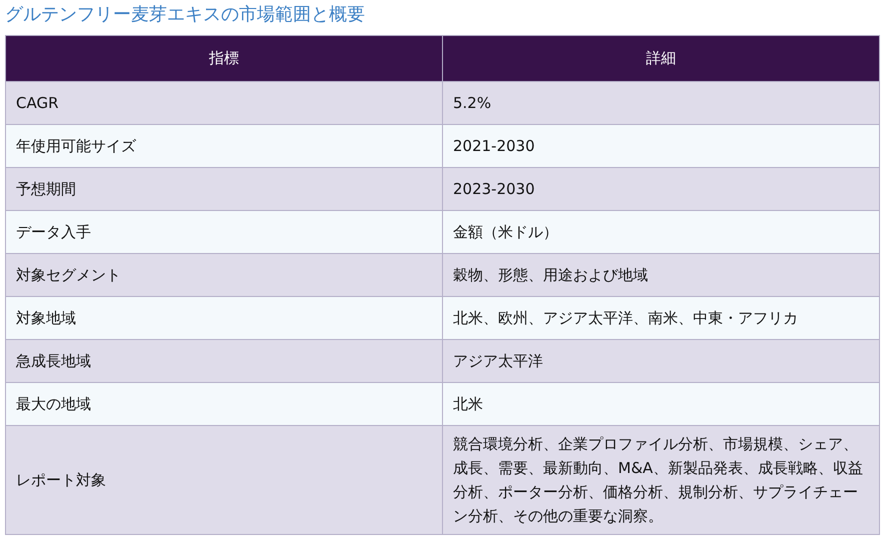 The image size is (885, 556). I want to click on table-cell: 5.2%, so click(661, 103).